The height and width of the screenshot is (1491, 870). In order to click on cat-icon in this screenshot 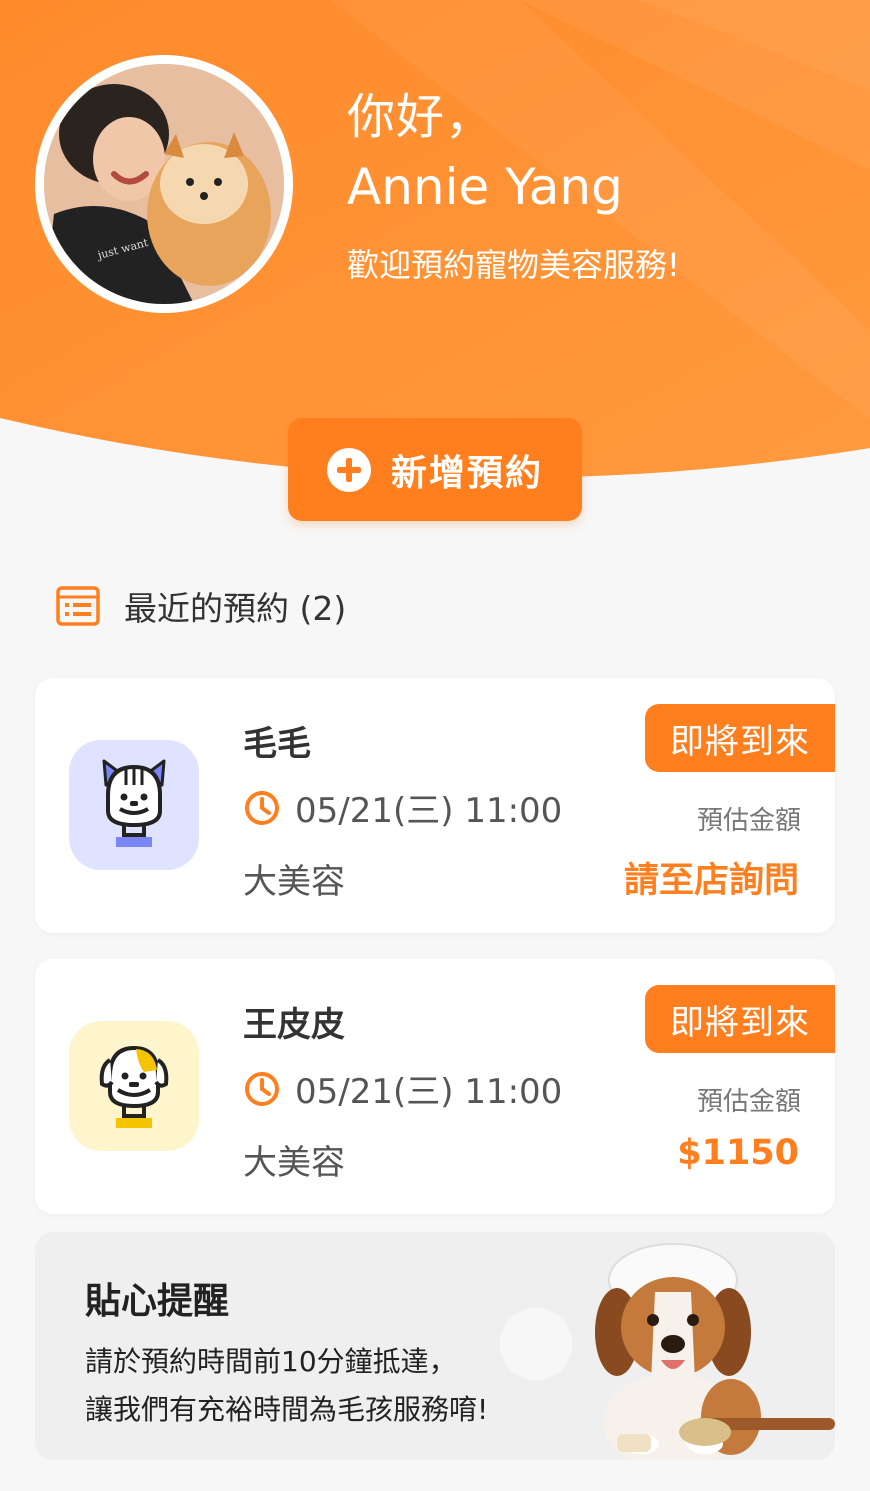, I will do `click(134, 803)`.